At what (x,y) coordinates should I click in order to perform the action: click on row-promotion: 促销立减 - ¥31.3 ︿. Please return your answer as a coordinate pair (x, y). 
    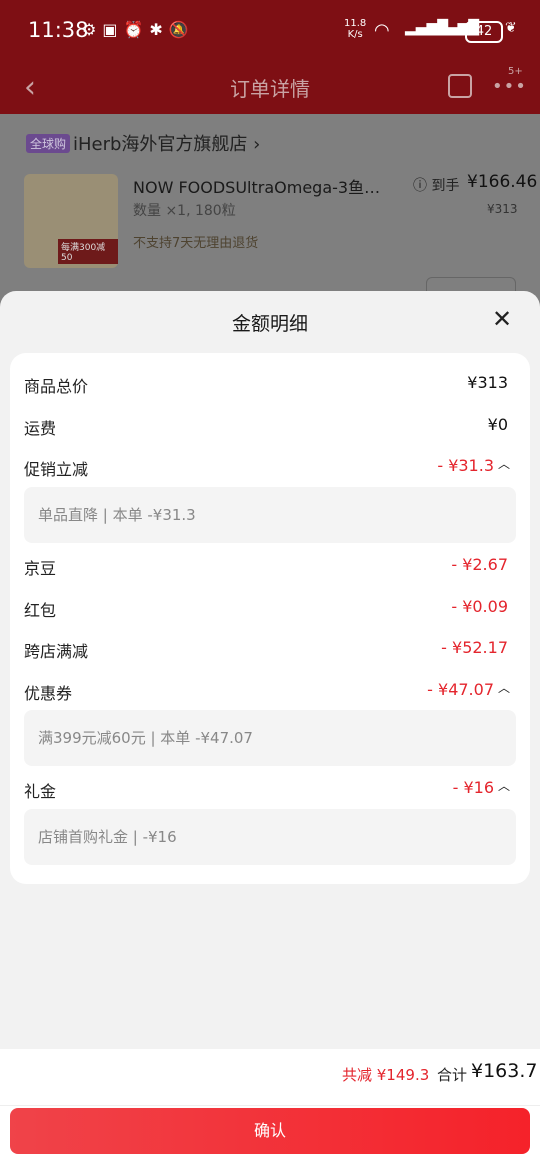
    Looking at the image, I should click on (267, 467).